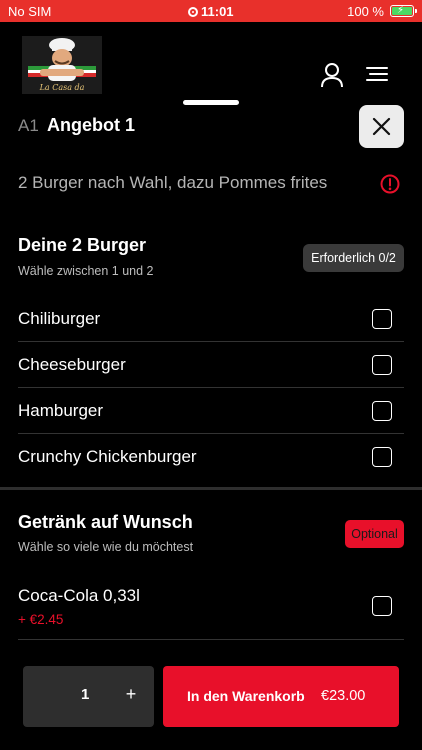  I want to click on carrier-label: No SIM, so click(30, 11).